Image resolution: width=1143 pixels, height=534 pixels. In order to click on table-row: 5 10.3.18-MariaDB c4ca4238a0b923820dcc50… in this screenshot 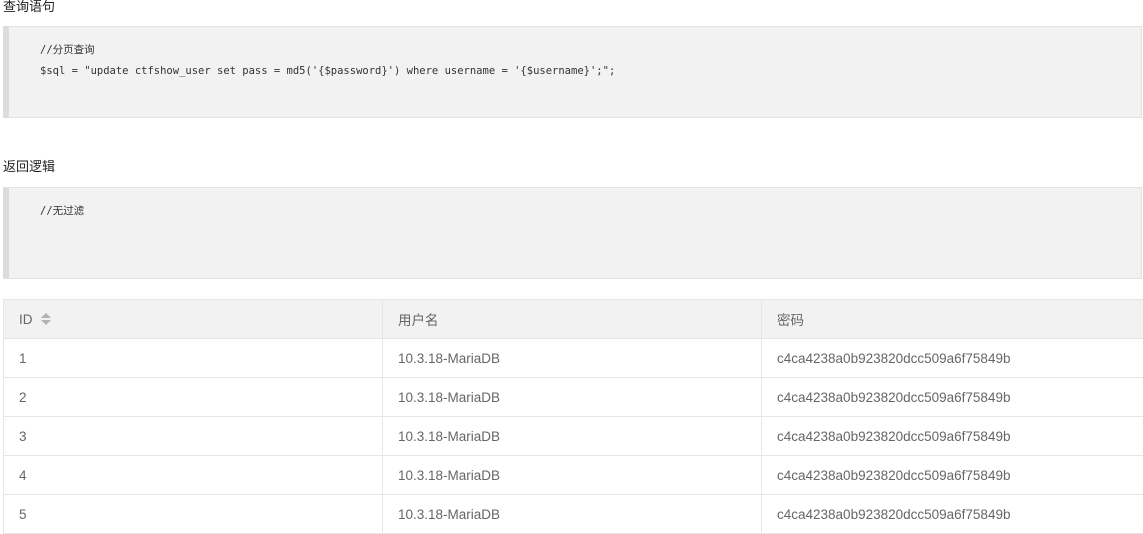, I will do `click(573, 514)`.